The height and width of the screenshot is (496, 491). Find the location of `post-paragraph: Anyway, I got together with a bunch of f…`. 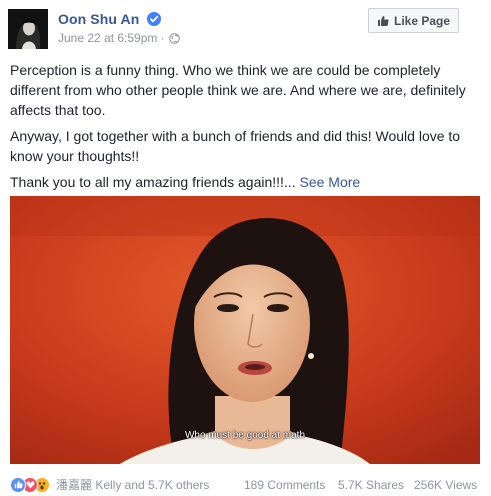

post-paragraph: Anyway, I got together with a bunch of f… is located at coordinates (235, 146).